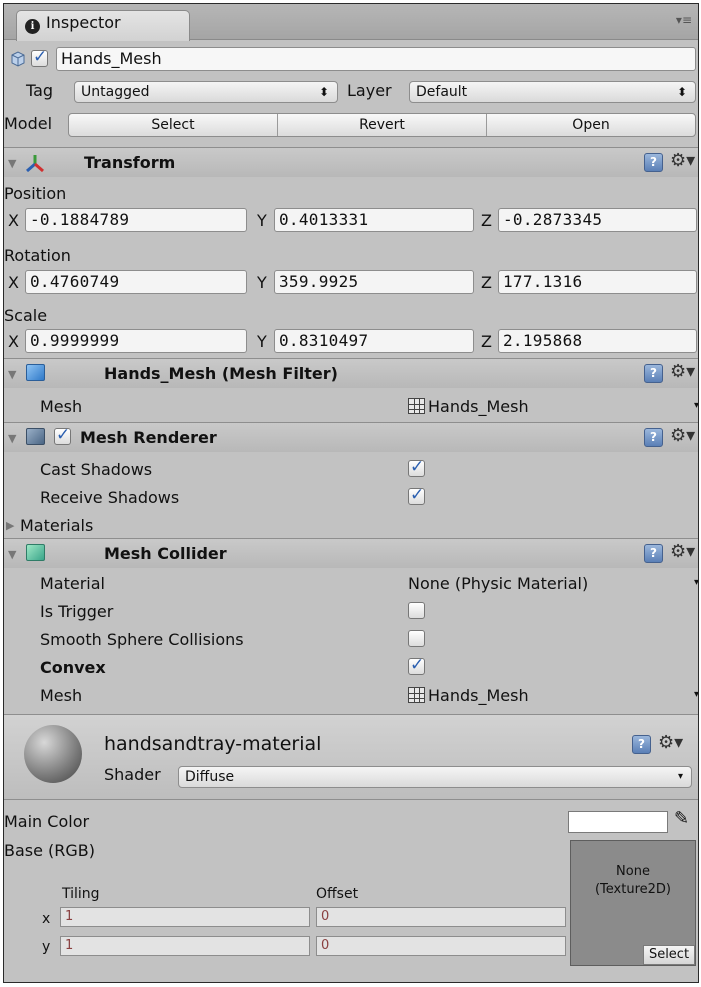 The height and width of the screenshot is (987, 701). I want to click on tab-label: Inspector, so click(83, 22).